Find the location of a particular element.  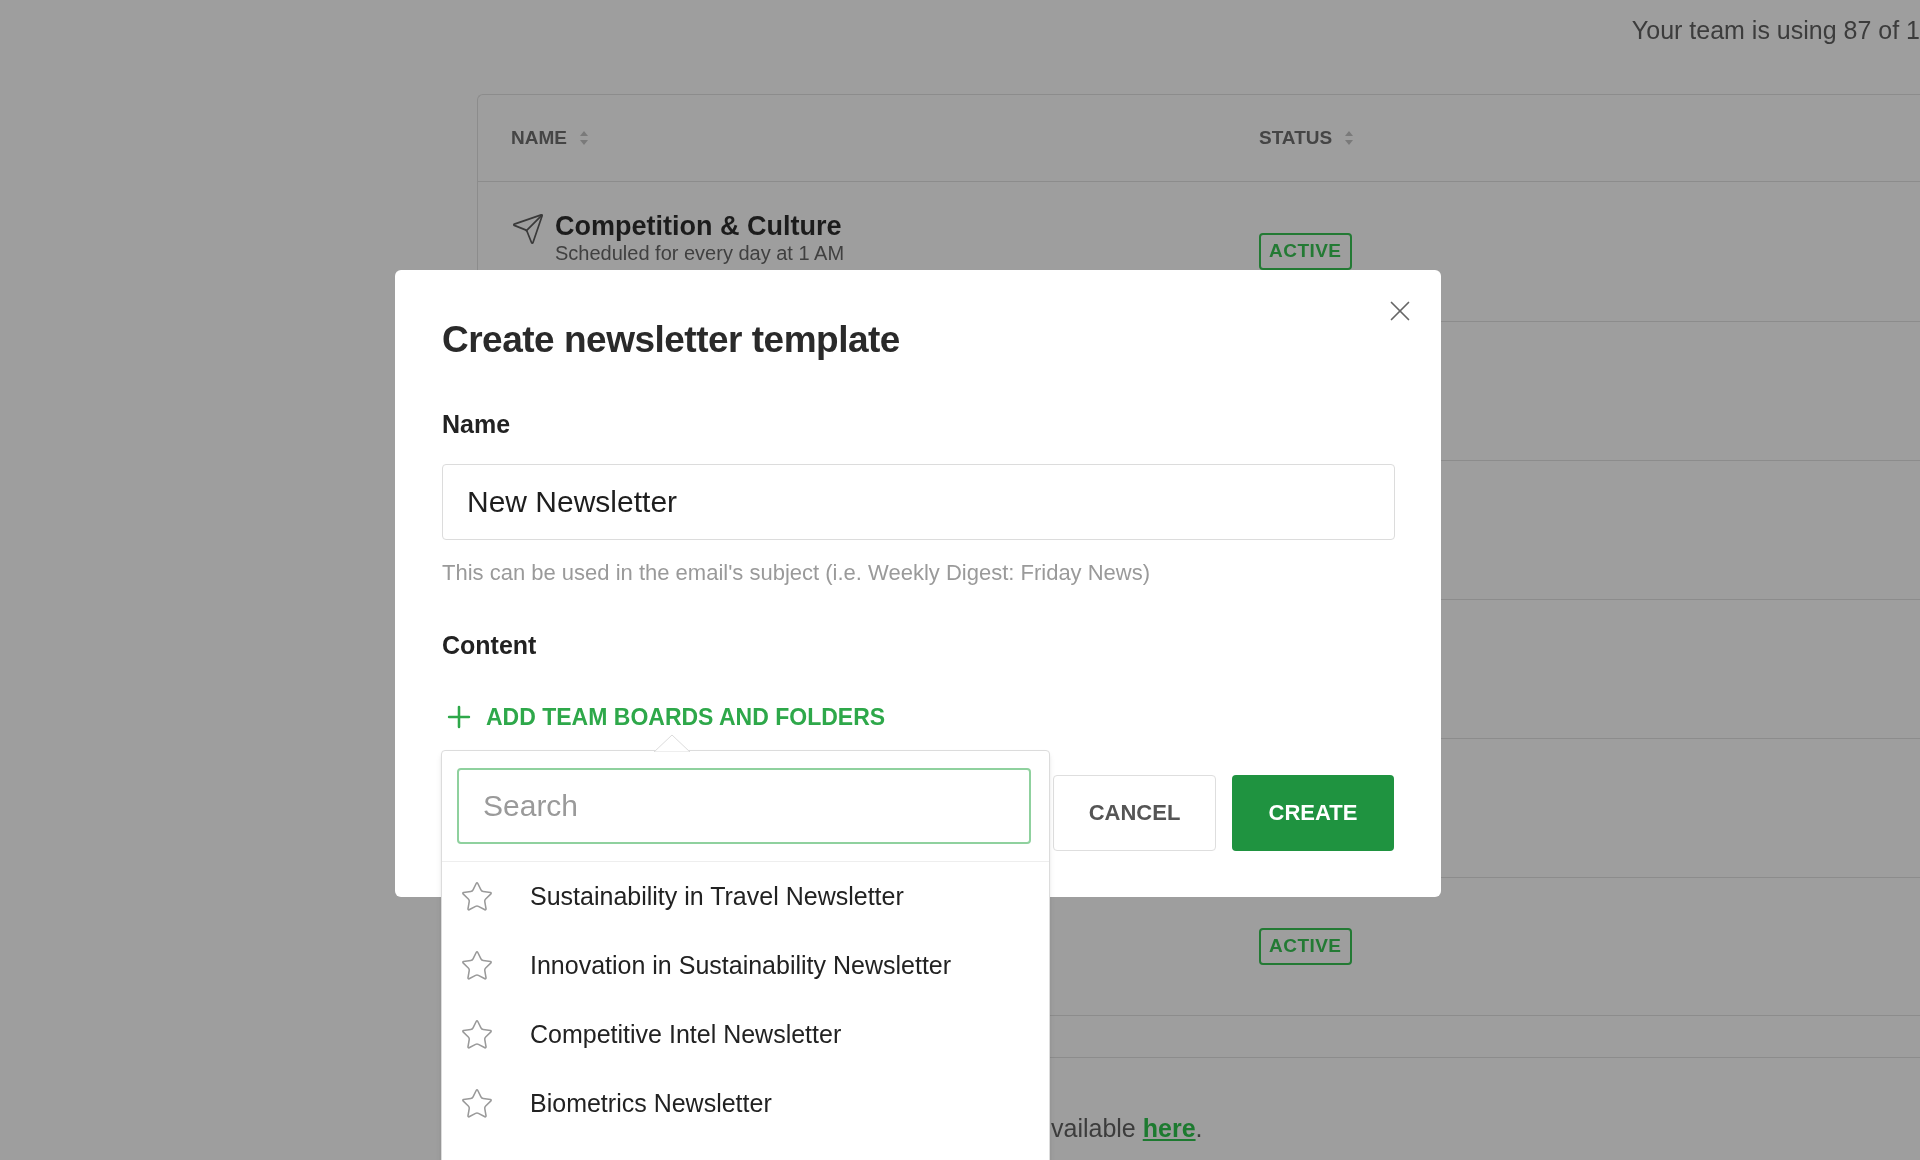

usage-note: Your team is using 87 of 1 is located at coordinates (1775, 30).